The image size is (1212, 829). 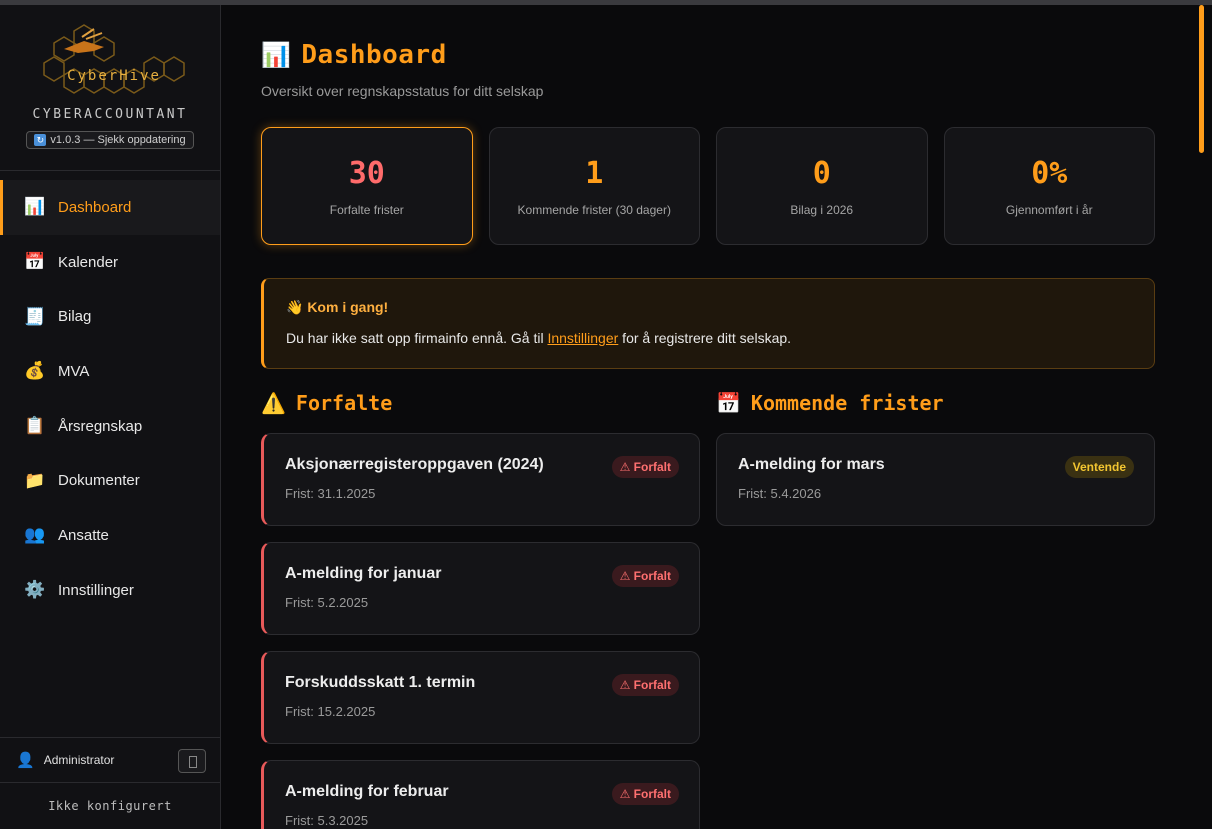 I want to click on sidebar-item-dashboard: 📊 Dashboard, so click(x=110, y=207).